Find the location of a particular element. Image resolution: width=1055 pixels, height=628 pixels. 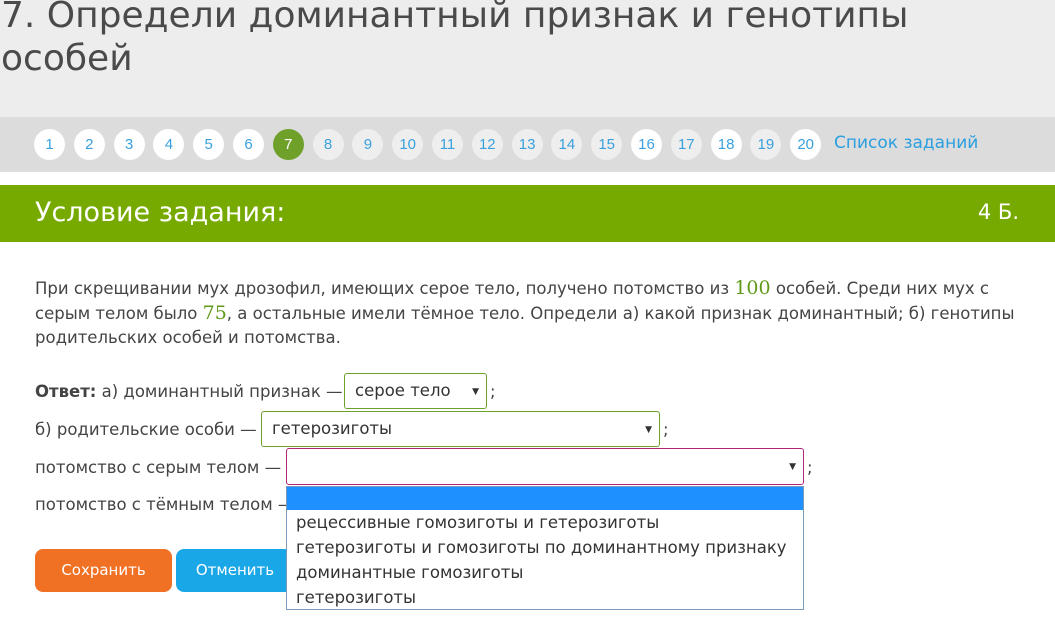

task-number-7: 7 is located at coordinates (288, 144).